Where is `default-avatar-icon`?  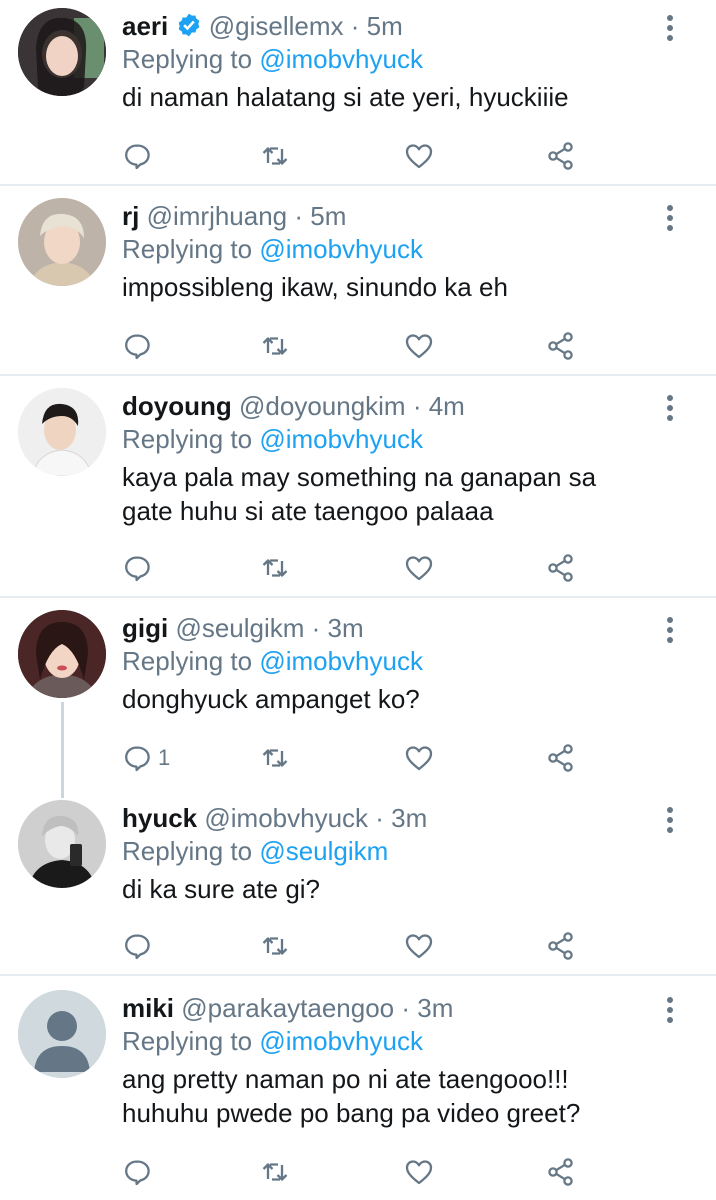
default-avatar-icon is located at coordinates (62, 1034).